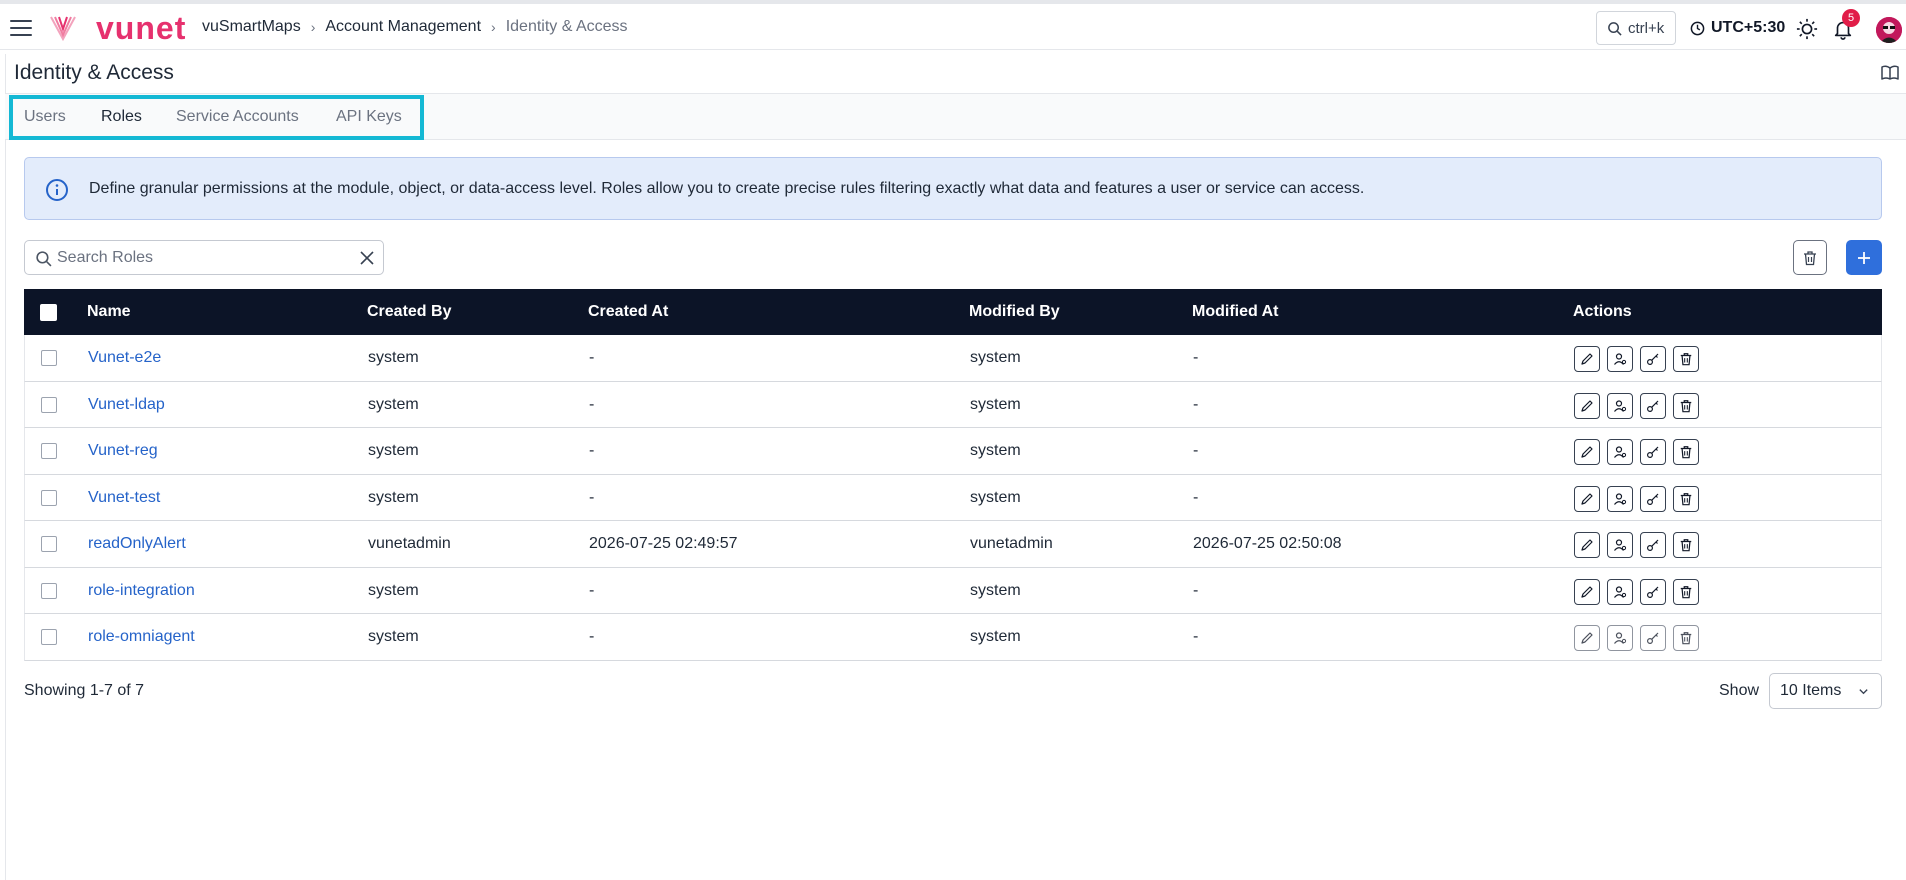 Image resolution: width=1906 pixels, height=880 pixels. I want to click on role-name-link: role-integration, so click(141, 591).